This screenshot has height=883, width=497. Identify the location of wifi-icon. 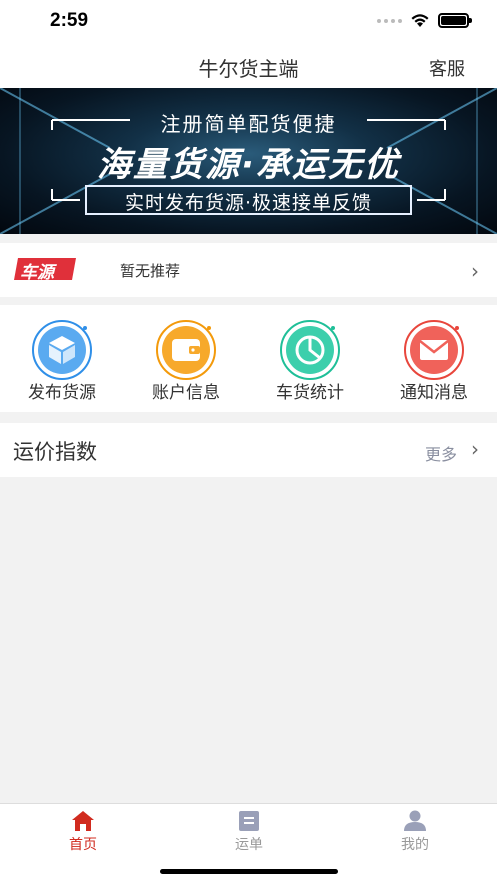
(420, 20).